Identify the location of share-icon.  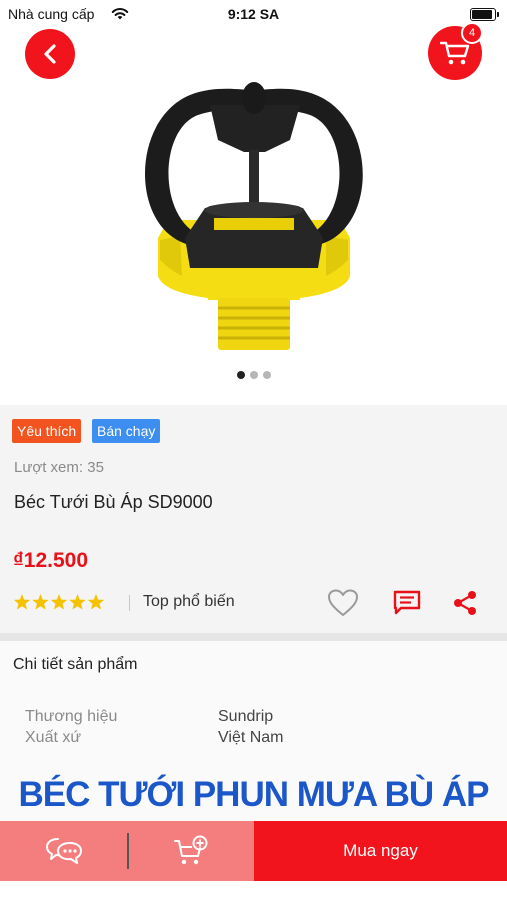
(465, 603).